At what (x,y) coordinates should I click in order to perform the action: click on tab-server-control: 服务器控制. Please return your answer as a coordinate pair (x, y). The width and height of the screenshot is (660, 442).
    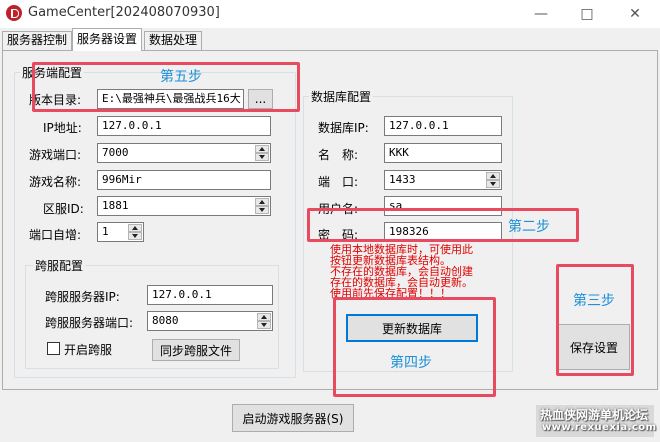
    Looking at the image, I should click on (37, 40).